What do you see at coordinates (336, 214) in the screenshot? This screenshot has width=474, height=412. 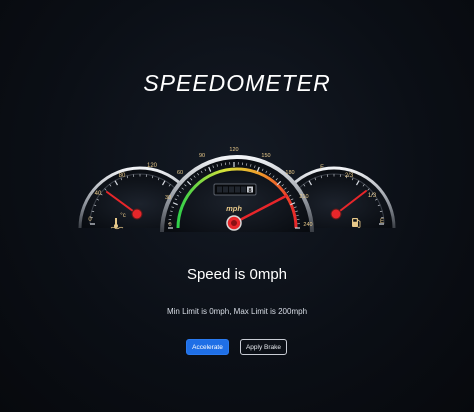 I see `fuel-needle-hub` at bounding box center [336, 214].